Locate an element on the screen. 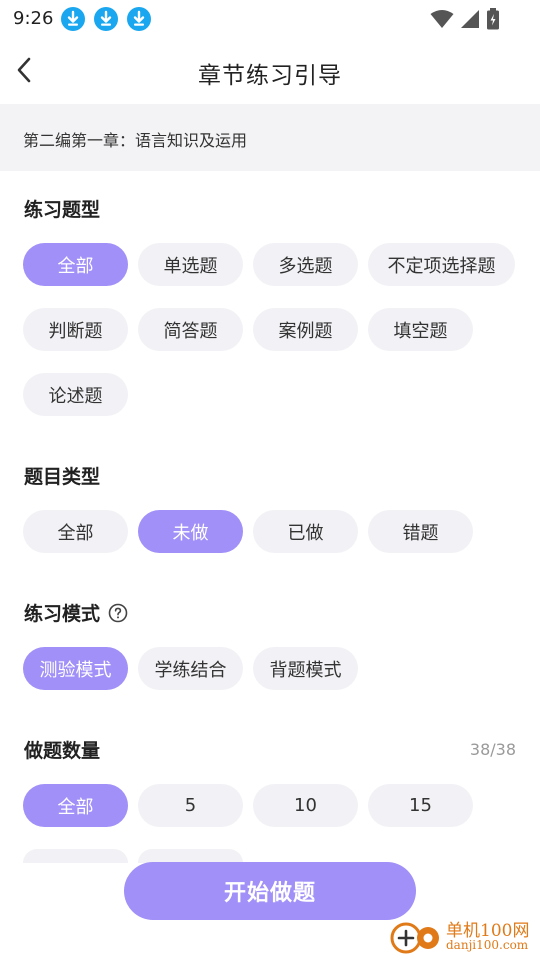 The width and height of the screenshot is (540, 960). chip-count-5: 5 is located at coordinates (190, 805).